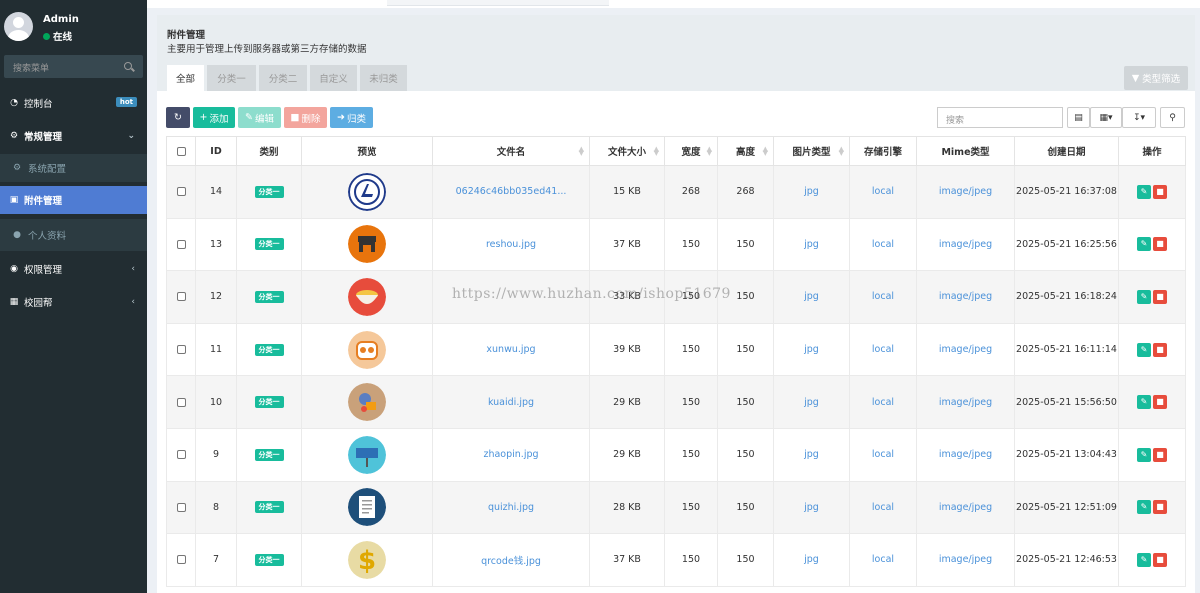  Describe the element at coordinates (1139, 117) in the screenshot. I see `export-dropdown: ↧▾` at that location.